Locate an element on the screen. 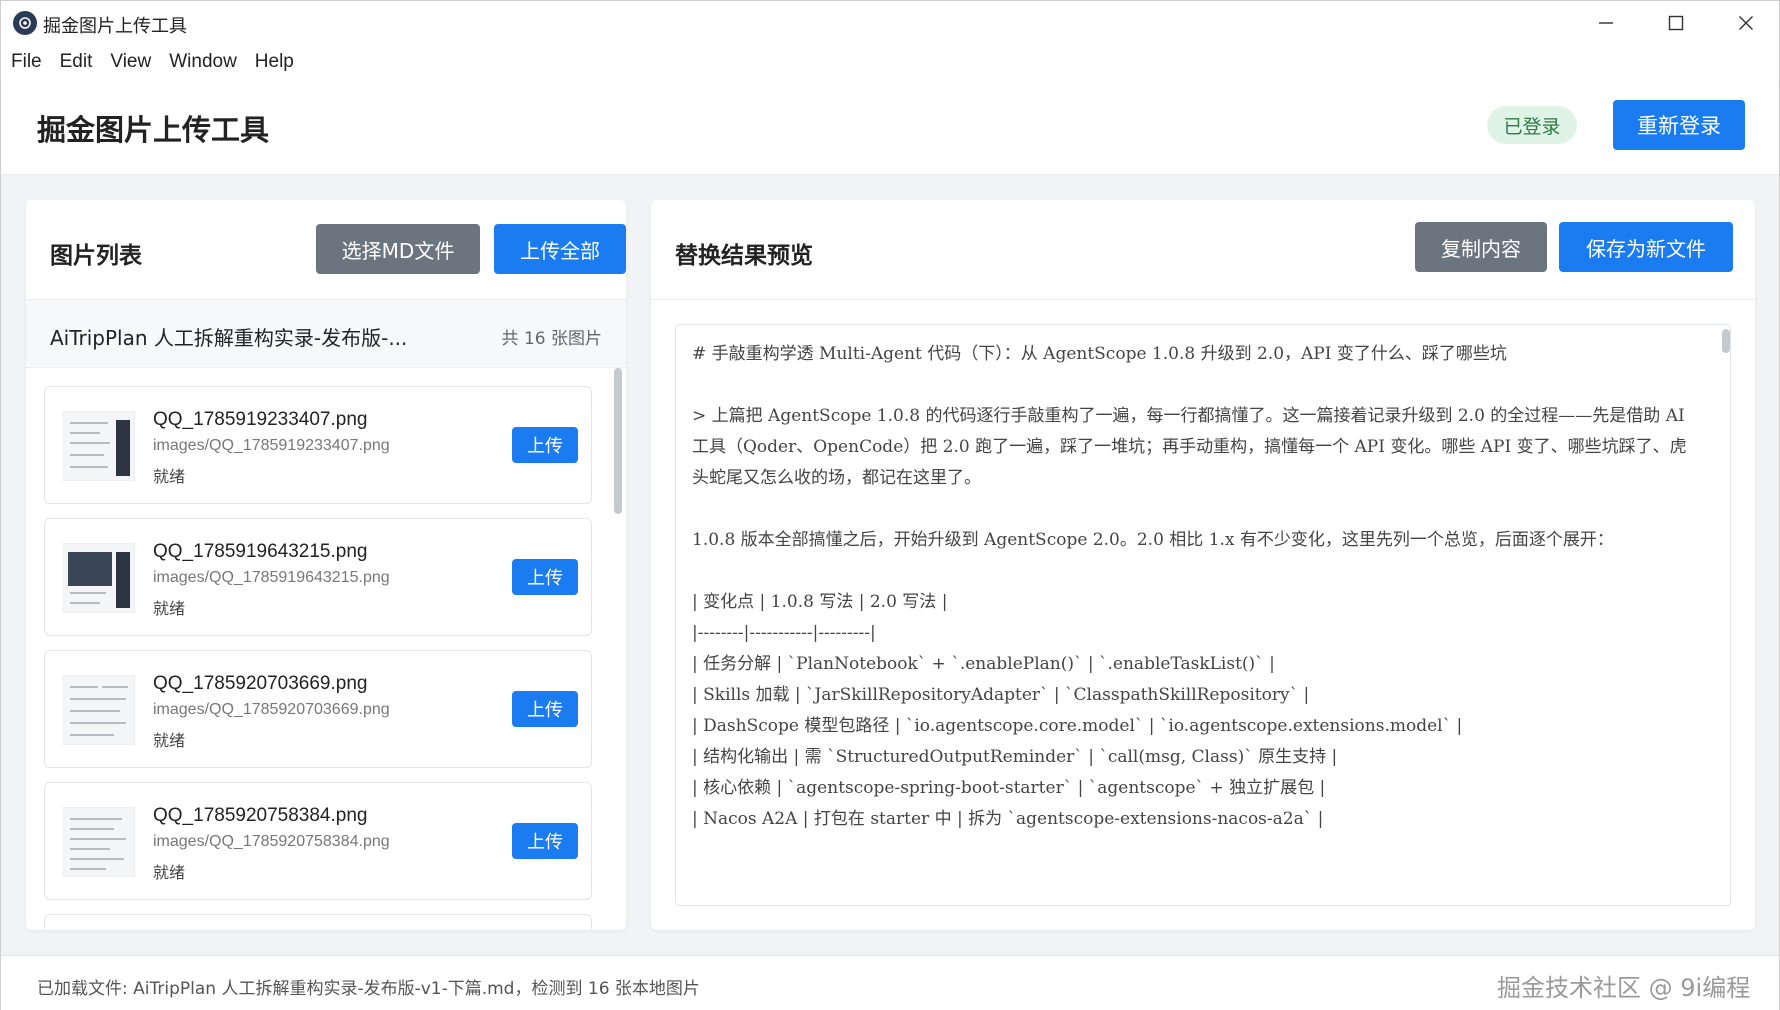 The width and height of the screenshot is (1780, 1010). page-title: 掘金图片上传工具 is located at coordinates (153, 130).